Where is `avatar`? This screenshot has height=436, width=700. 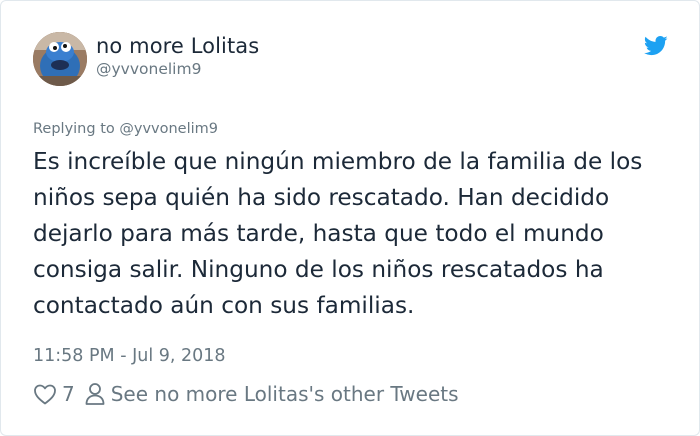
avatar is located at coordinates (60, 59).